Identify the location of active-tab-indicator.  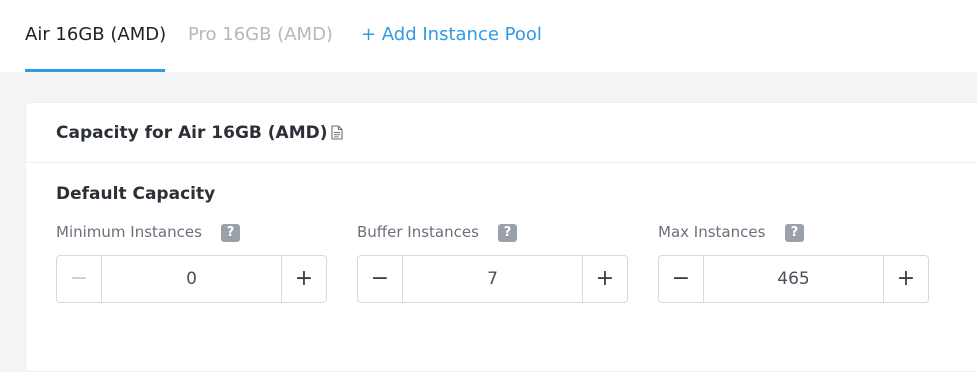
(95, 70).